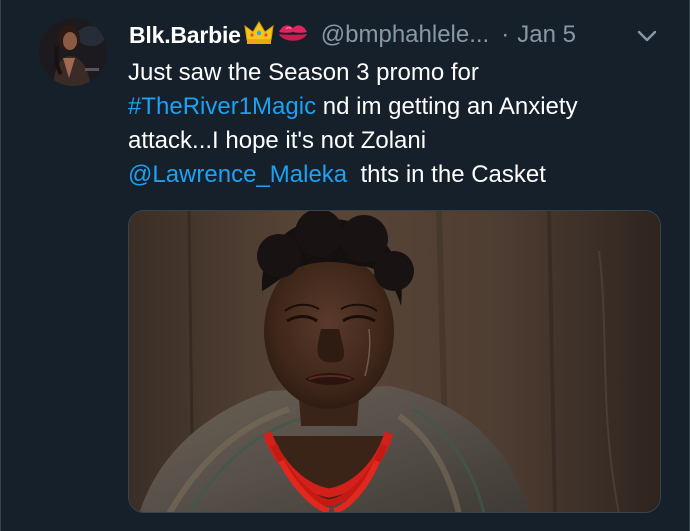 The height and width of the screenshot is (531, 690). What do you see at coordinates (237, 174) in the screenshot?
I see `mention-link: @Lawrence_Maleka` at bounding box center [237, 174].